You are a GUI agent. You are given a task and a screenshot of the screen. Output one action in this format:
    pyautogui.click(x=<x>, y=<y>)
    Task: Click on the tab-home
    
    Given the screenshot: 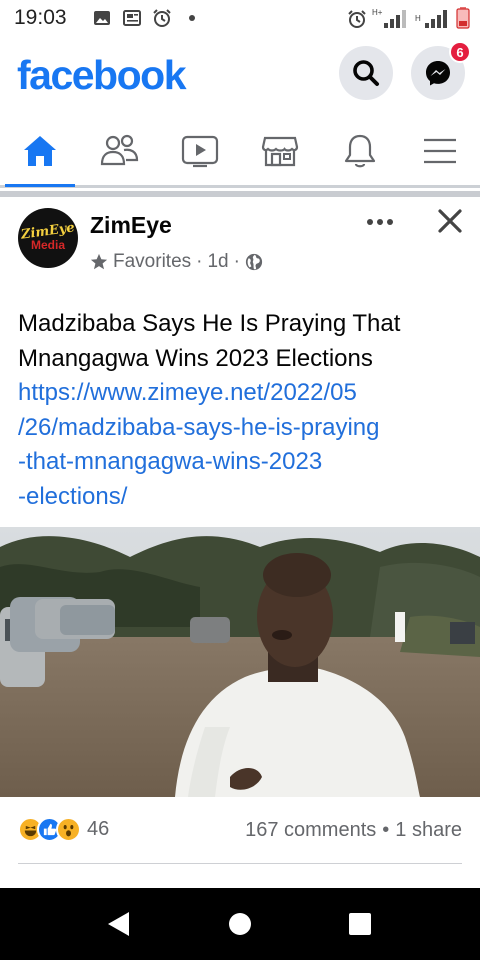 What is the action you would take?
    pyautogui.click(x=40, y=151)
    